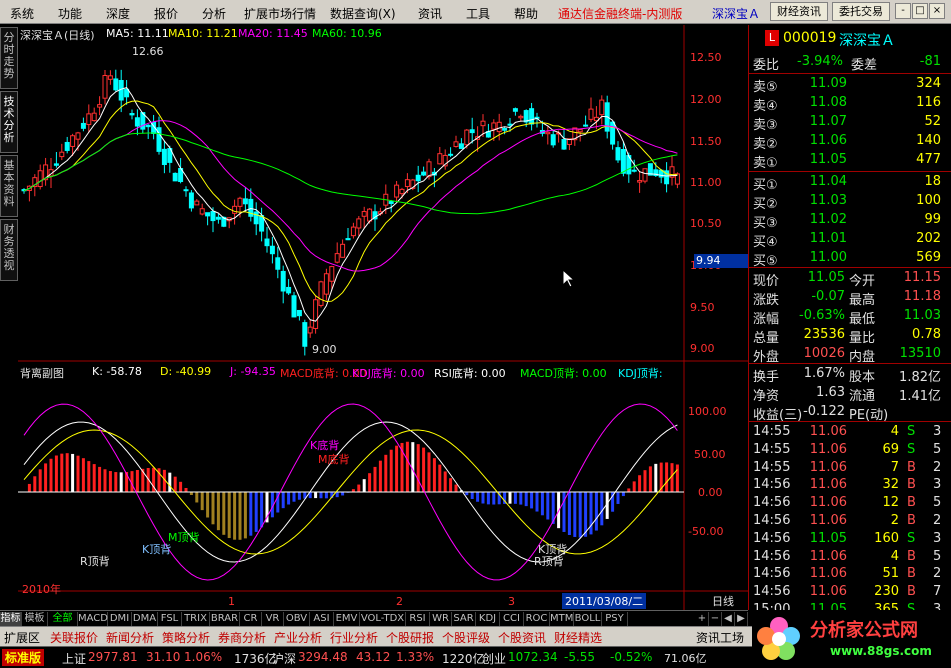 Image resolution: width=951 pixels, height=668 pixels. What do you see at coordinates (850, 240) in the screenshot?
I see `buy-level-row: 买④ 11.01 202` at bounding box center [850, 240].